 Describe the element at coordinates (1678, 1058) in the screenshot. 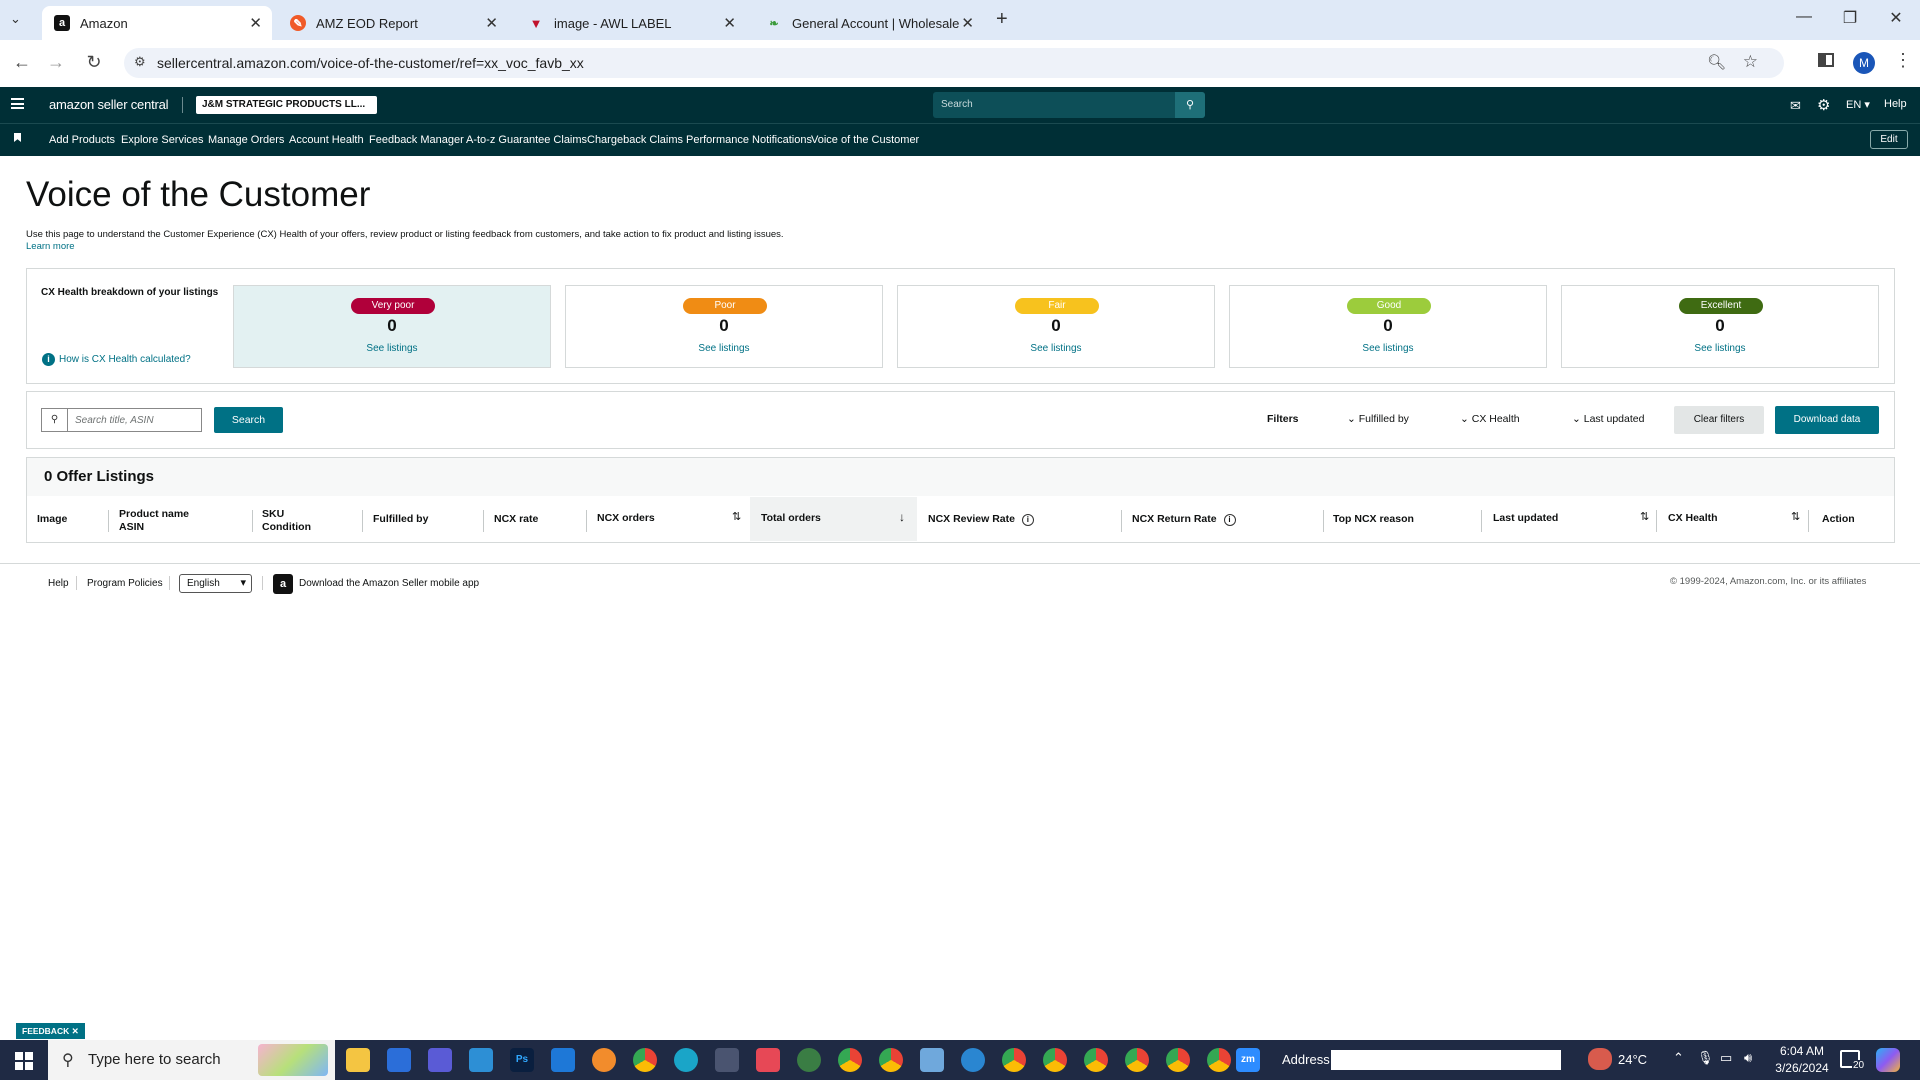

I see `show-hidden-icons-icon: ⌃` at that location.